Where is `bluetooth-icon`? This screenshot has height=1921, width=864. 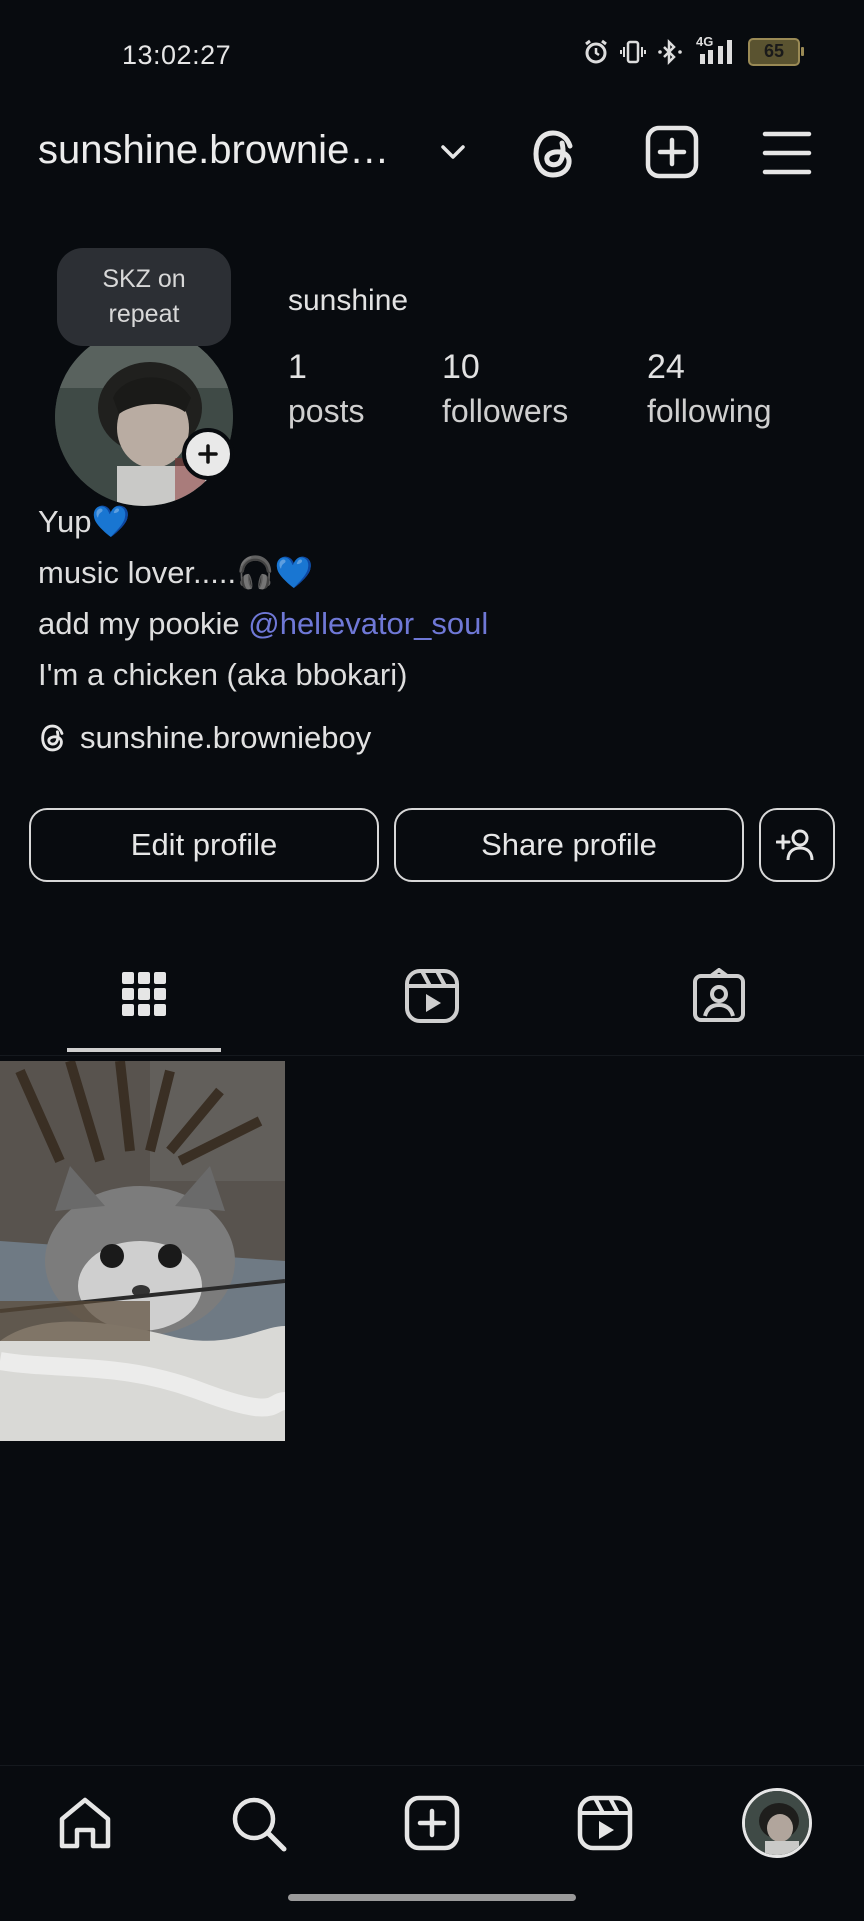 bluetooth-icon is located at coordinates (670, 52).